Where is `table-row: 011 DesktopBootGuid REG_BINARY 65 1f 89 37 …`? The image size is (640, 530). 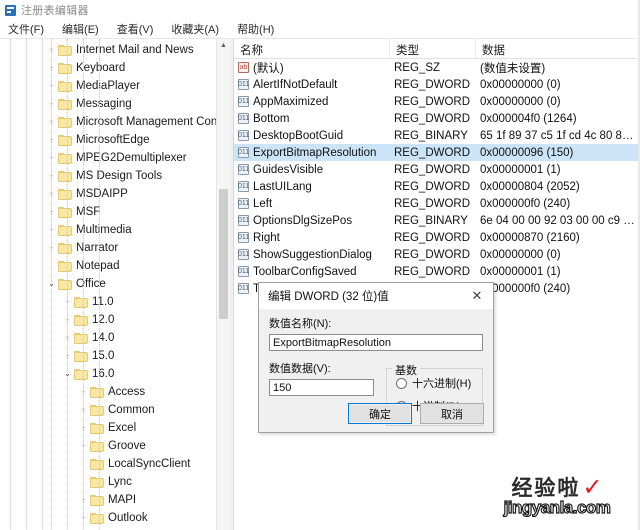
table-row: 011 DesktopBootGuid REG_BINARY 65 1f 89 37 … is located at coordinates (437, 135).